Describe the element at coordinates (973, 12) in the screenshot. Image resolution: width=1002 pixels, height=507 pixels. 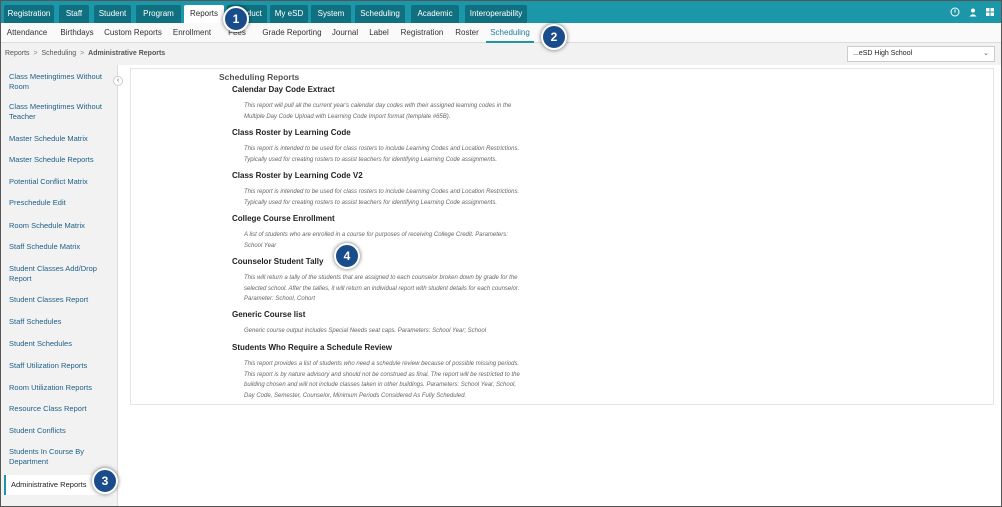
I see `user-icon` at that location.